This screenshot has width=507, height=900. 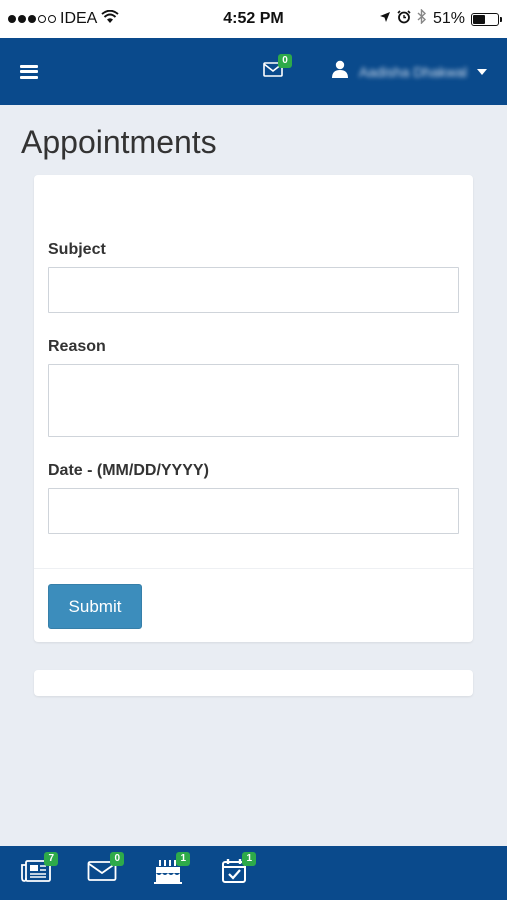 I want to click on wifi-icon, so click(x=110, y=19).